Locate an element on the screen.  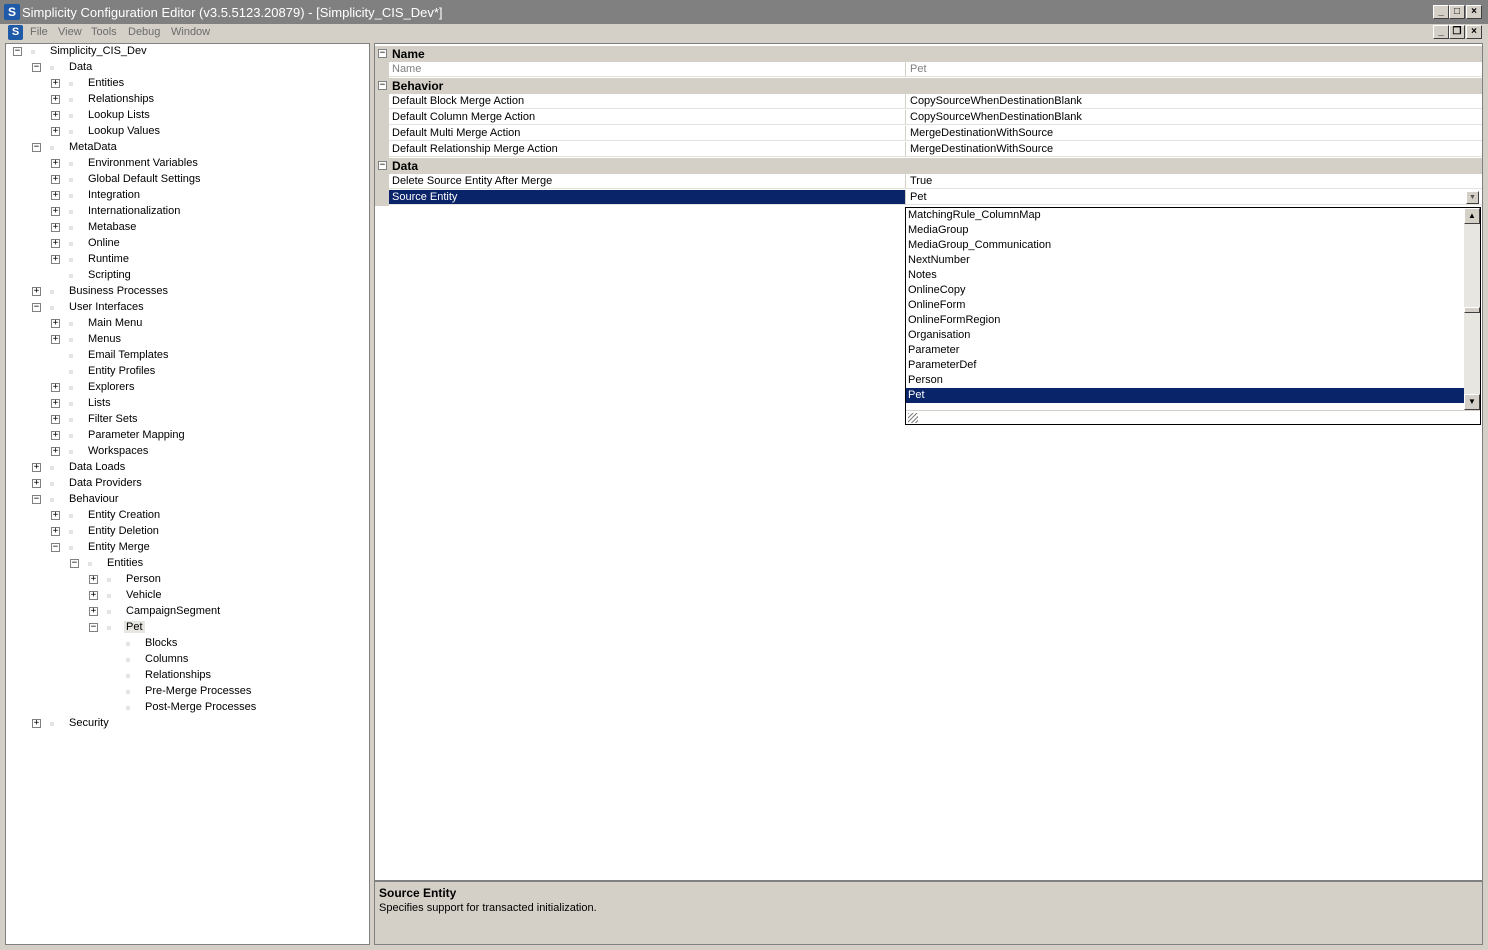
dropdown-item: Parameter is located at coordinates (1185, 350).